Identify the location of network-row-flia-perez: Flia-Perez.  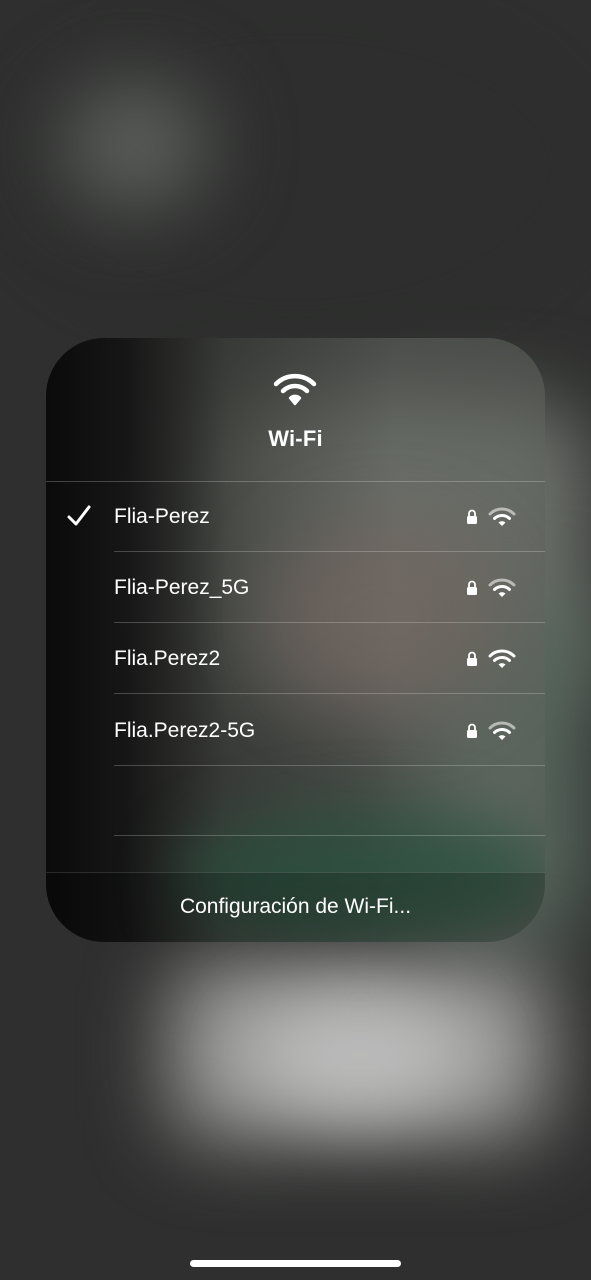
(295, 516).